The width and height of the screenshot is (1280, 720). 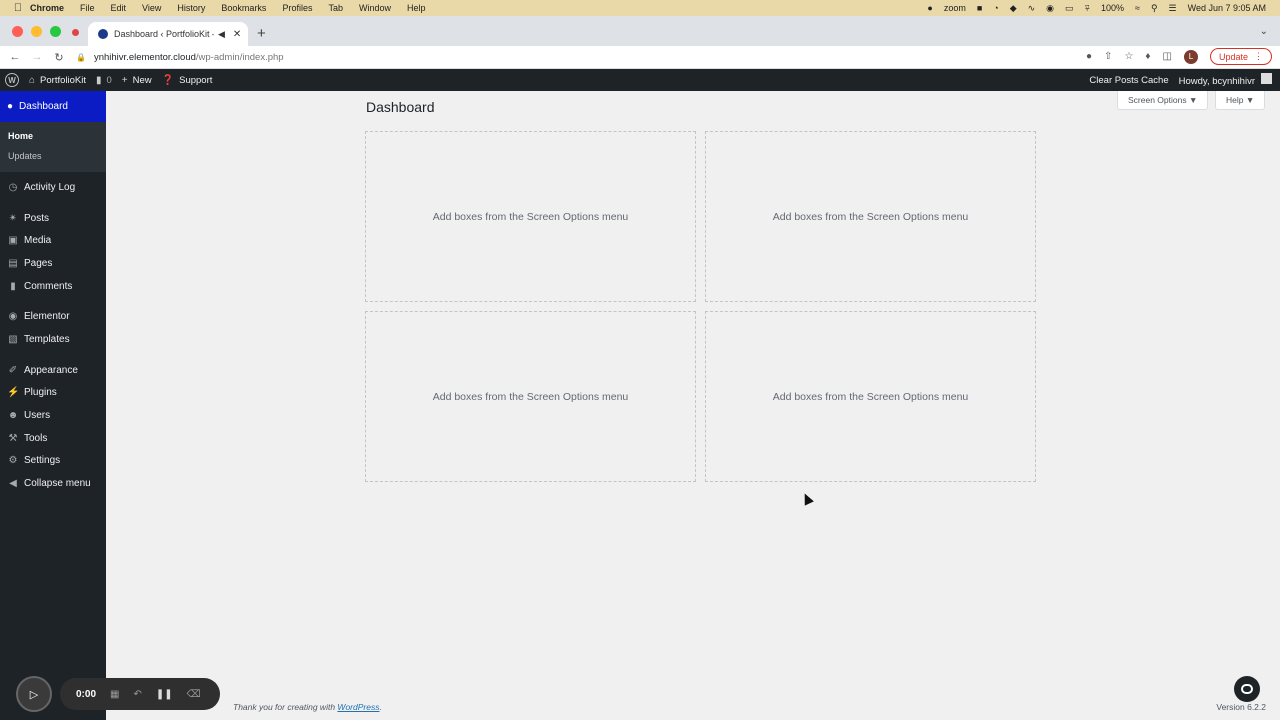 What do you see at coordinates (53, 415) in the screenshot?
I see `sidebar-item-users: ☻ Users` at bounding box center [53, 415].